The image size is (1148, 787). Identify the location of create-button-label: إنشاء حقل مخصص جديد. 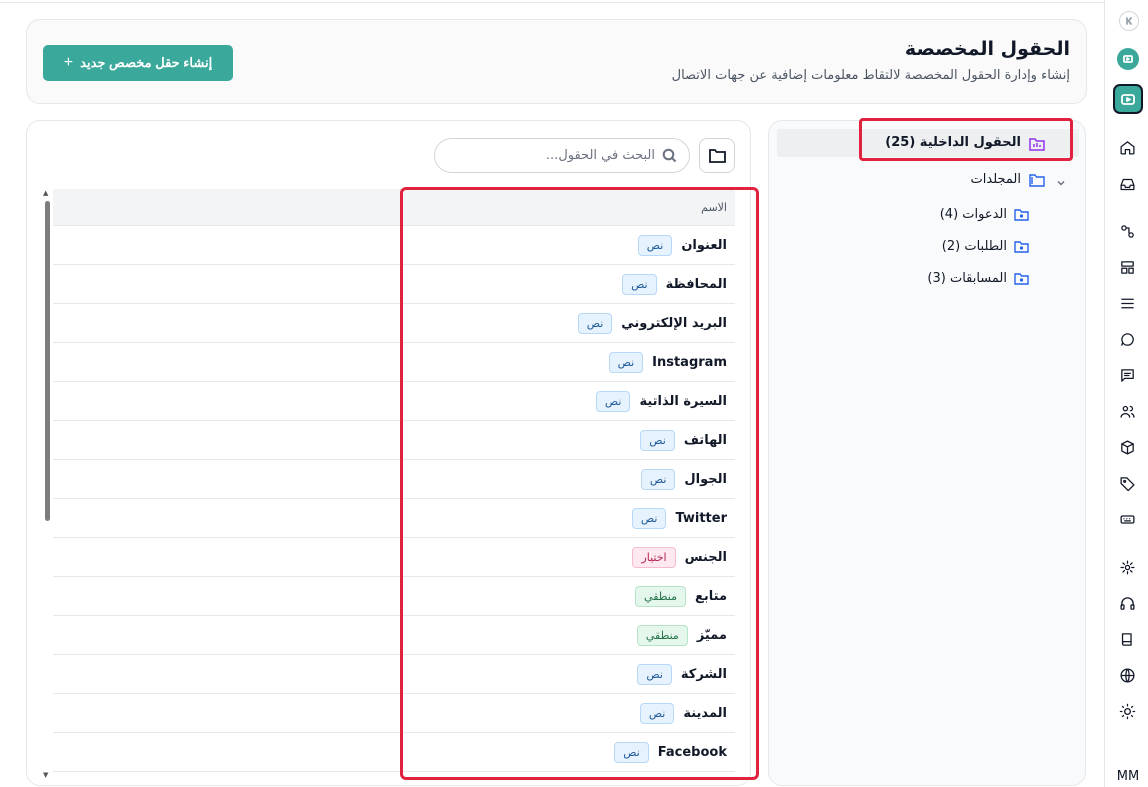
(146, 62).